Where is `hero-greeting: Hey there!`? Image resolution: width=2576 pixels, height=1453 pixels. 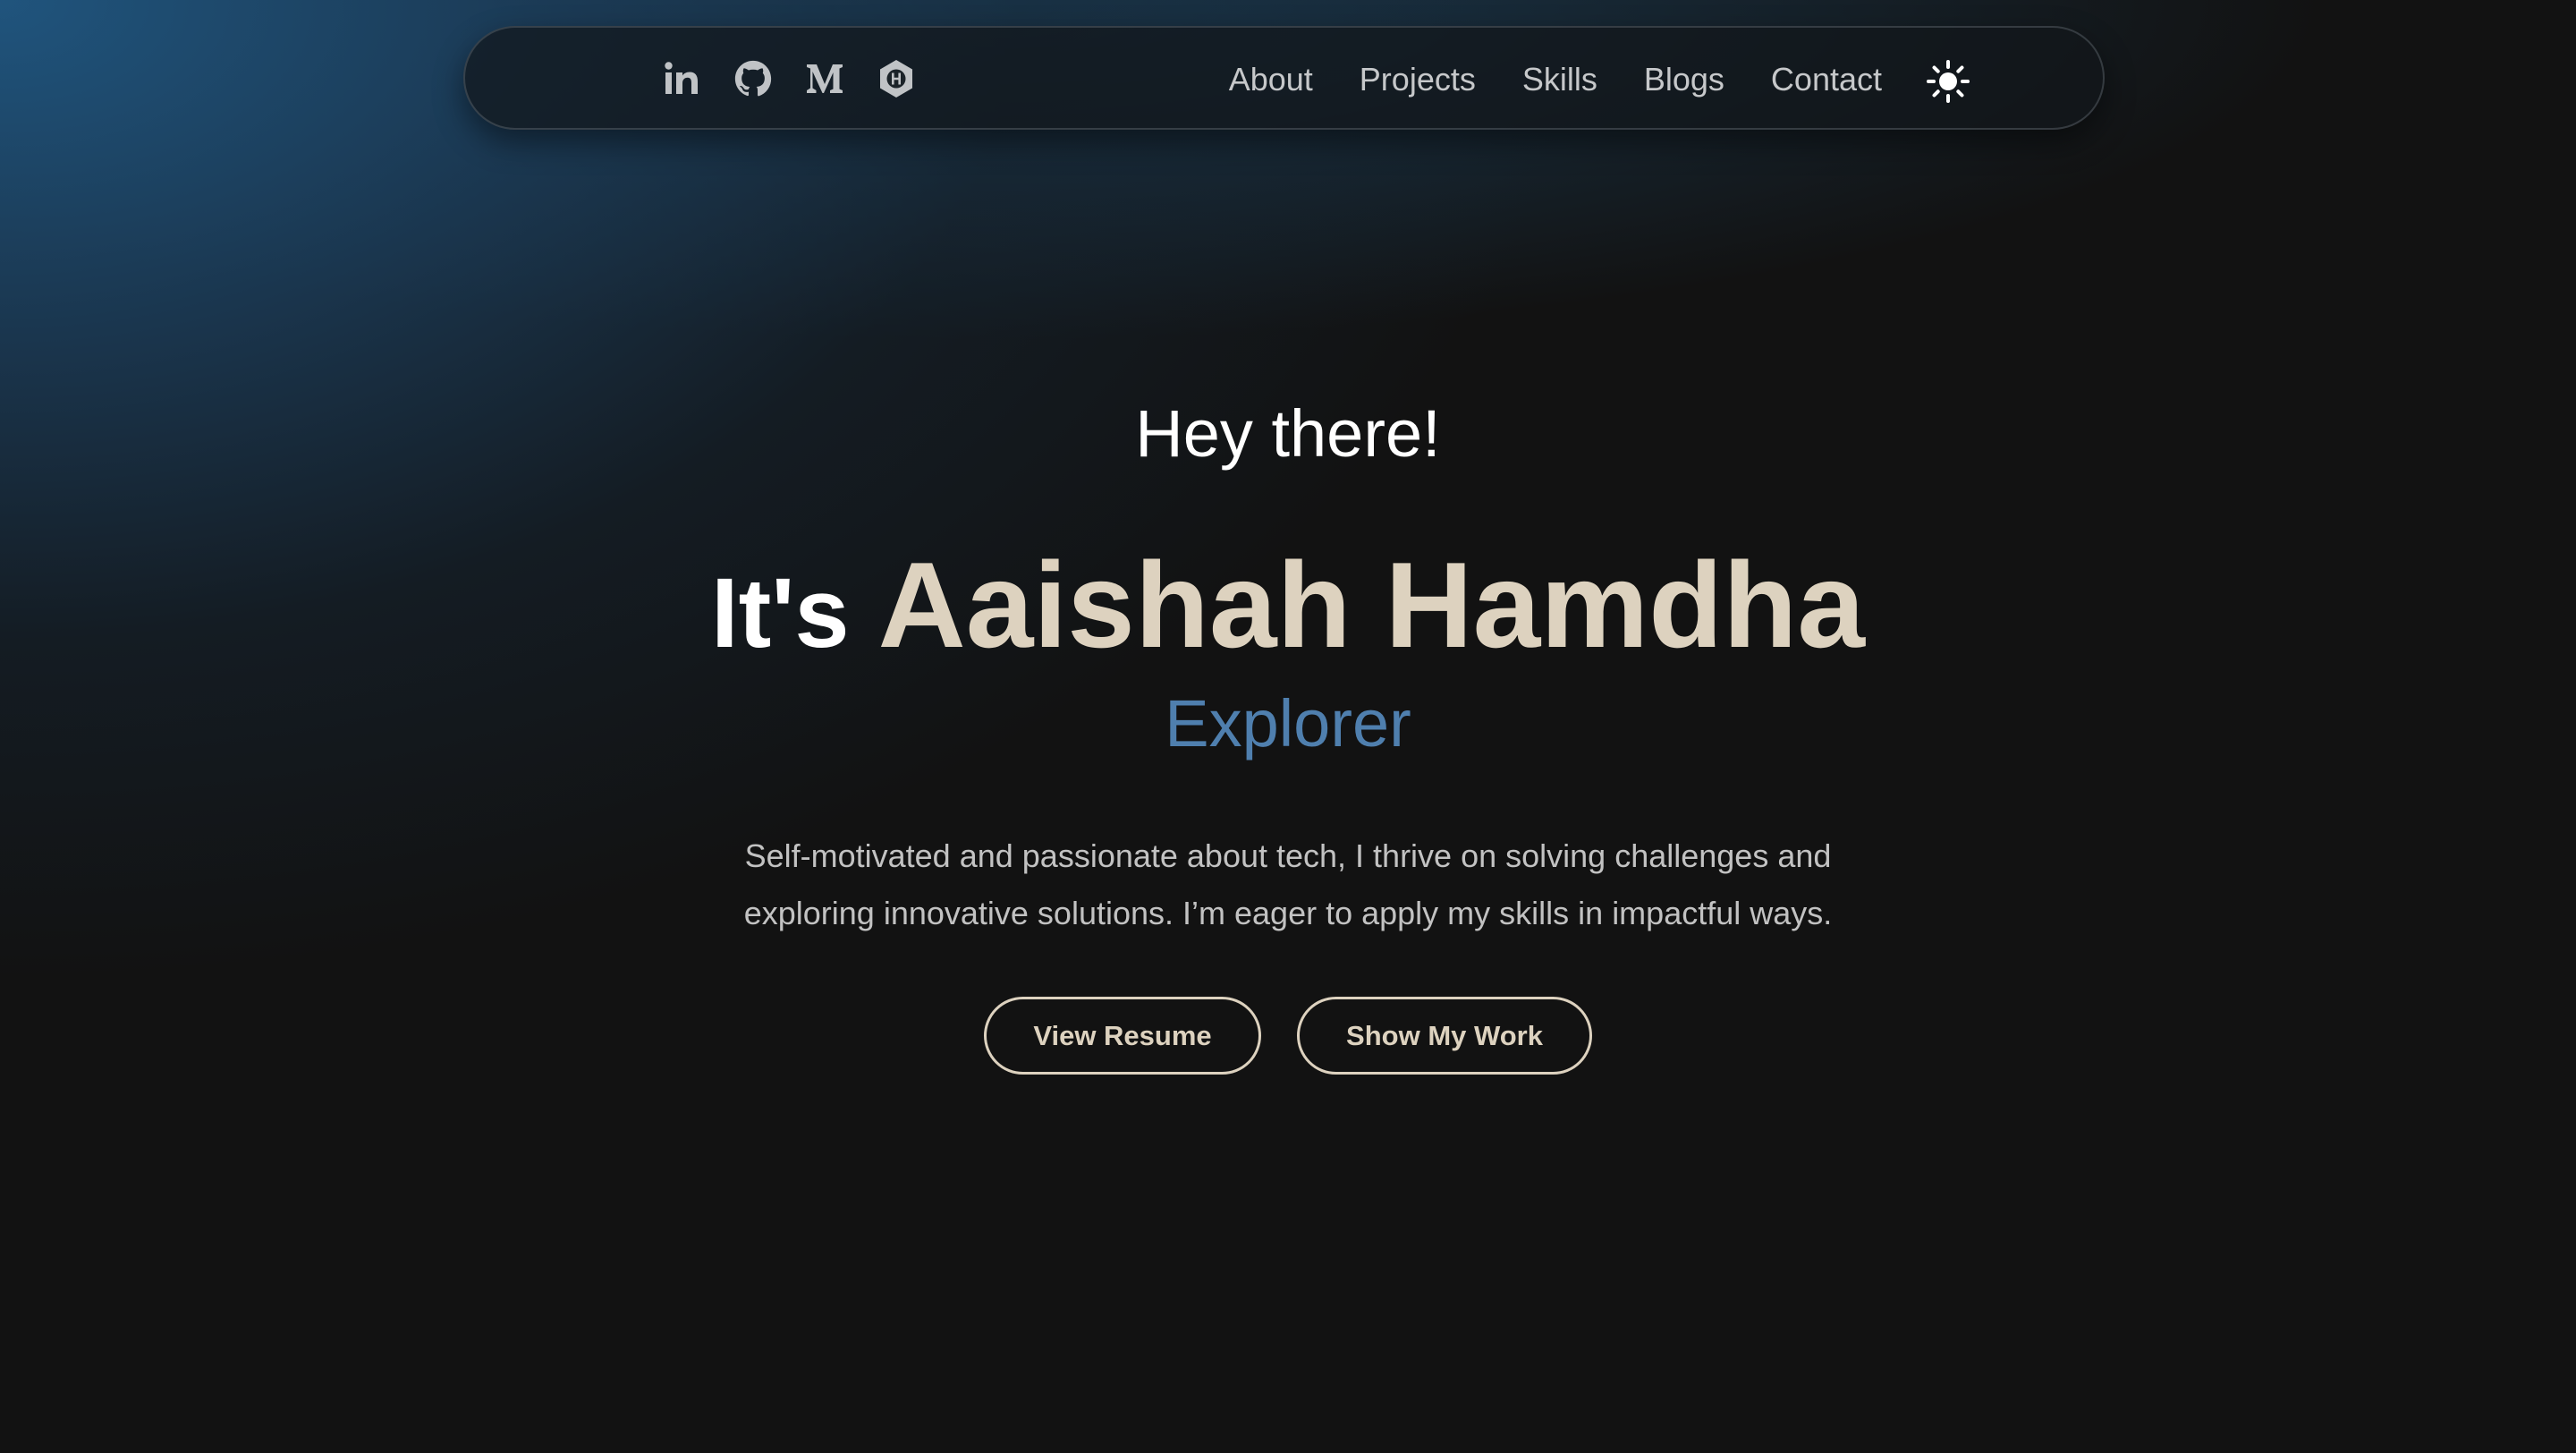
hero-greeting: Hey there! is located at coordinates (1288, 433).